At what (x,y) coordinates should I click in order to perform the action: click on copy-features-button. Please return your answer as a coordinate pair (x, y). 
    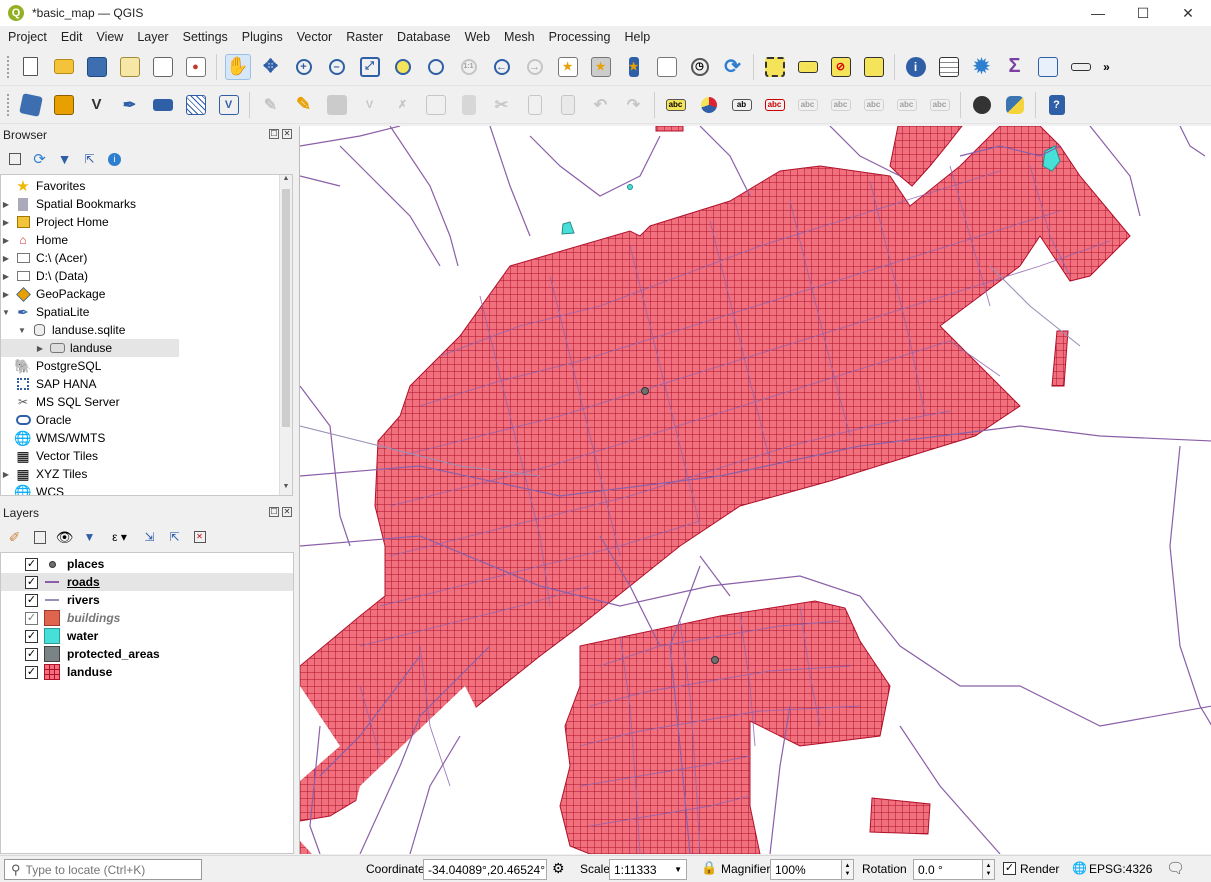
    Looking at the image, I should click on (535, 105).